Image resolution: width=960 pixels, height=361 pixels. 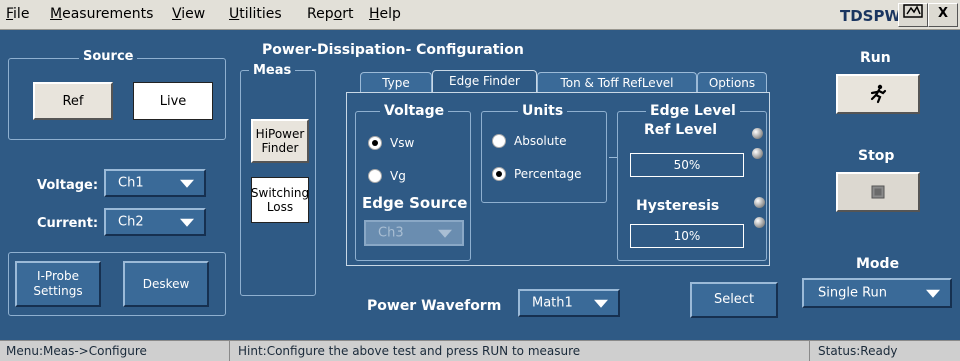 What do you see at coordinates (499, 141) in the screenshot?
I see `radio-absolute` at bounding box center [499, 141].